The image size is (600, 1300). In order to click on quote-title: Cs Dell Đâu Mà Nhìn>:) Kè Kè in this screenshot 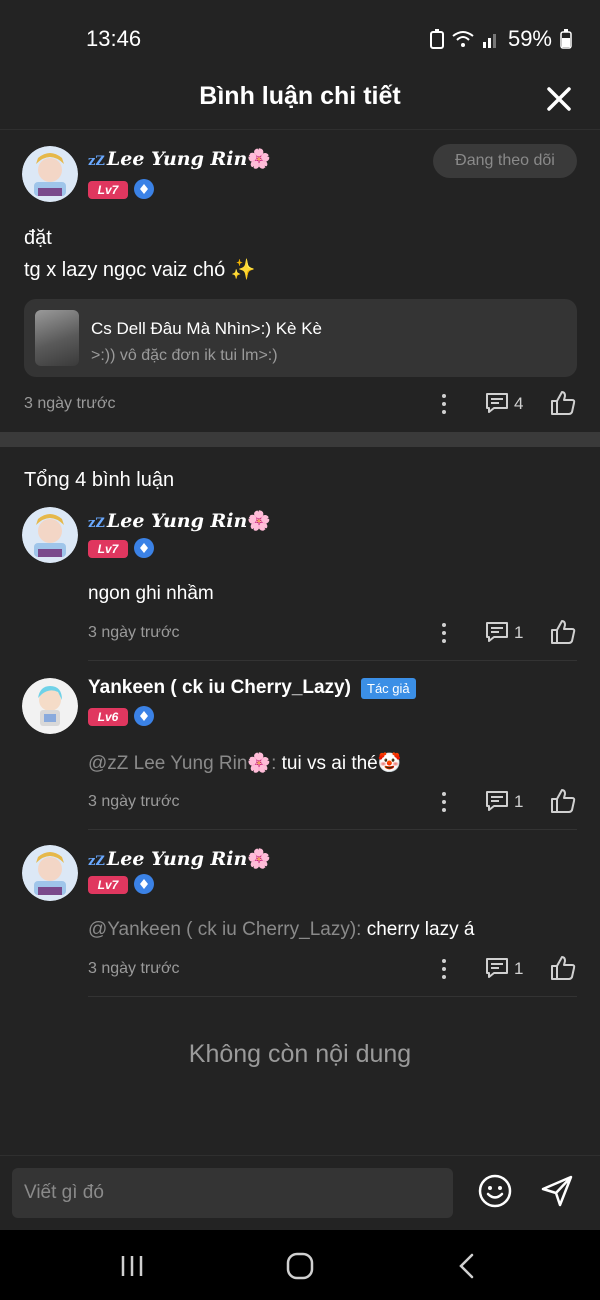, I will do `click(207, 328)`.